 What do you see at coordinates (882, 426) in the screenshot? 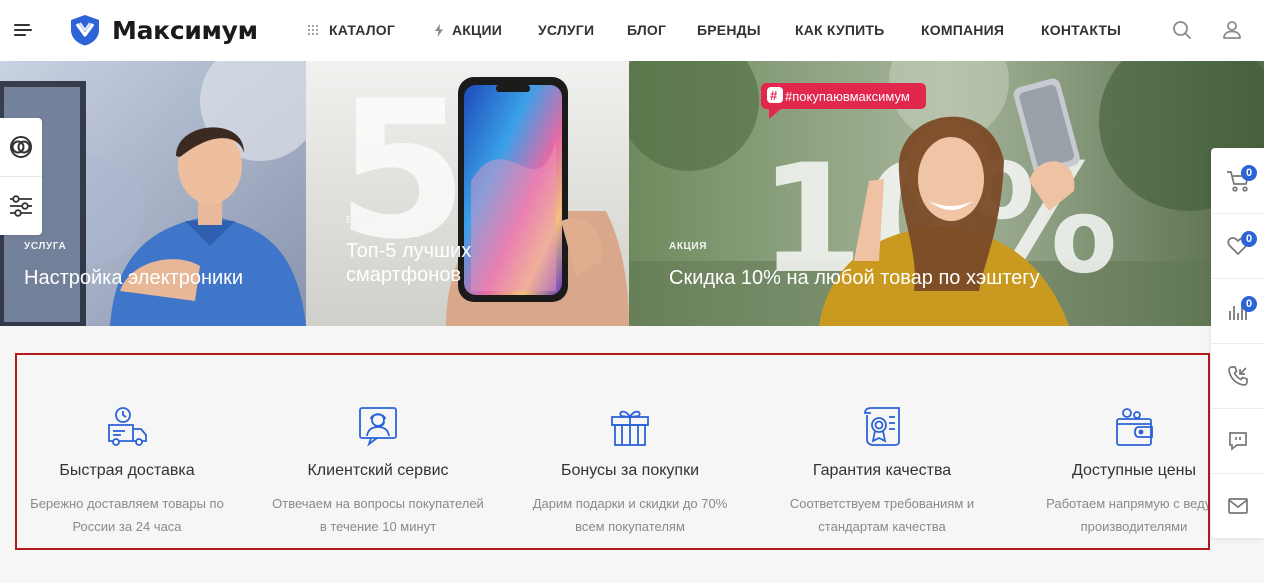
I see `certificate-icon` at bounding box center [882, 426].